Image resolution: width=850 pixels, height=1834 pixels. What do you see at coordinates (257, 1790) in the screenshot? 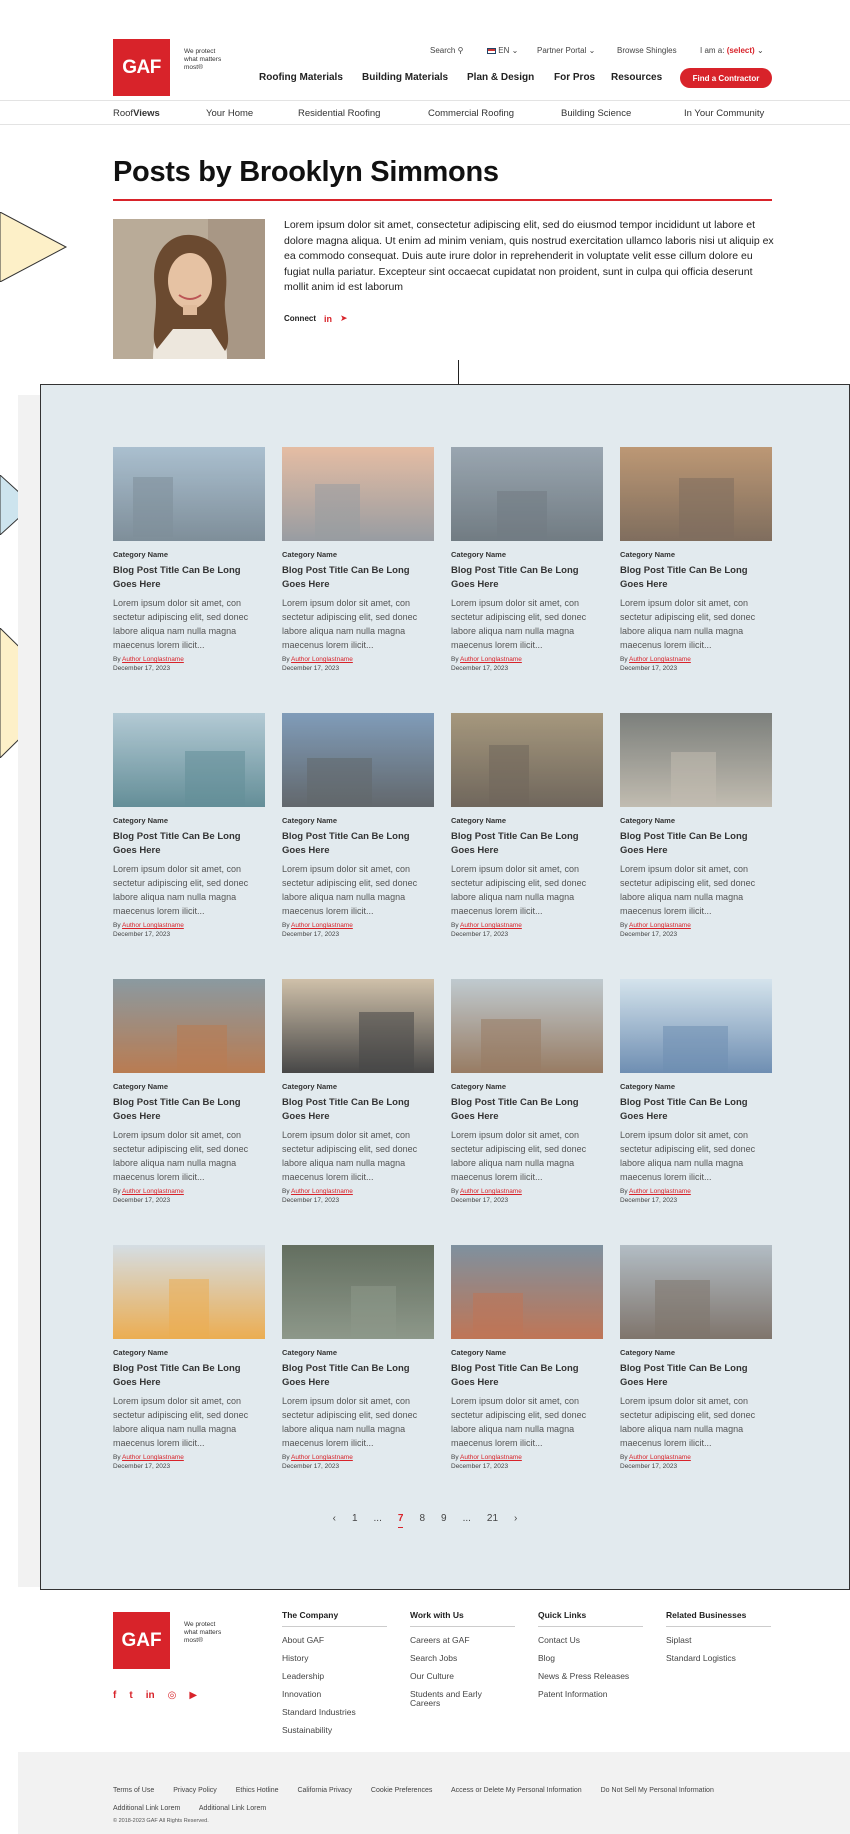
I see `legal-link: Ethics Hotline` at bounding box center [257, 1790].